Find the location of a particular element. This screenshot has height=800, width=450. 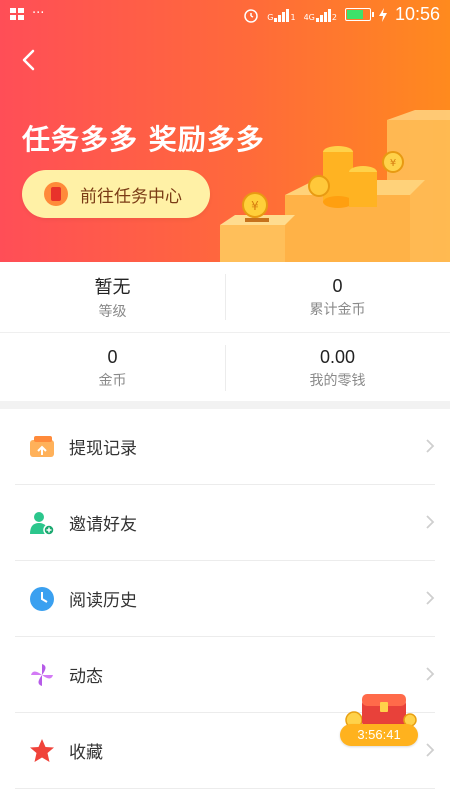

menu-item-reading-history: 阅读历史 is located at coordinates (225, 599).